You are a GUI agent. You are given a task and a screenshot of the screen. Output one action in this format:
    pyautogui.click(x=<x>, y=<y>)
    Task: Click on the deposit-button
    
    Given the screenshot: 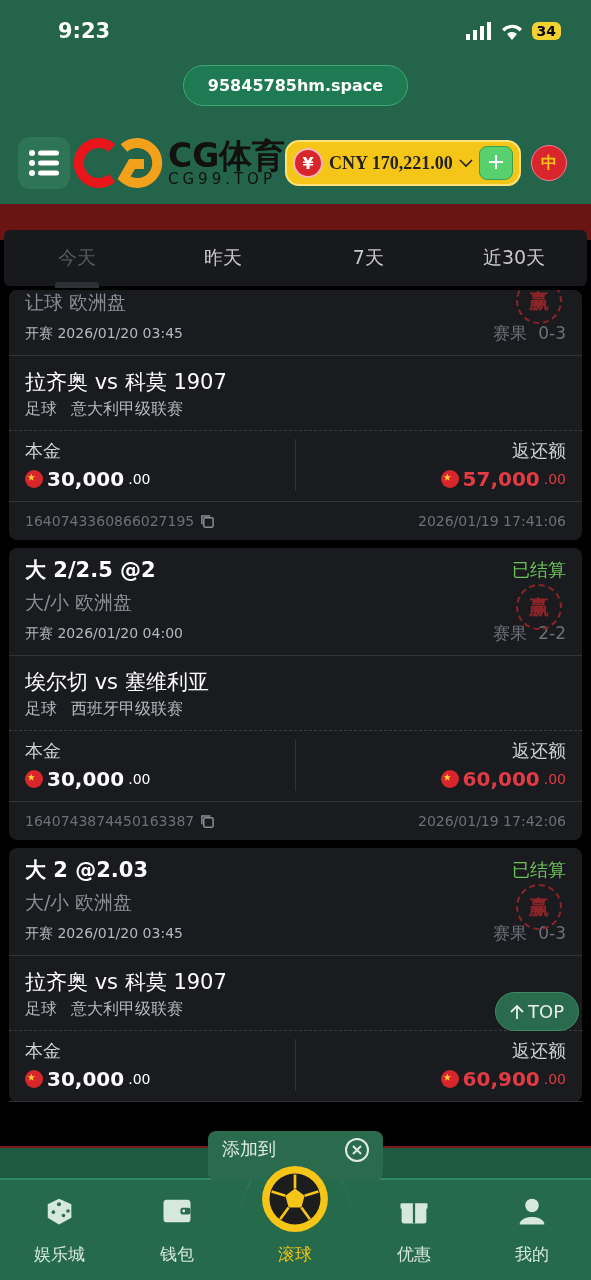 What is the action you would take?
    pyautogui.click(x=496, y=163)
    